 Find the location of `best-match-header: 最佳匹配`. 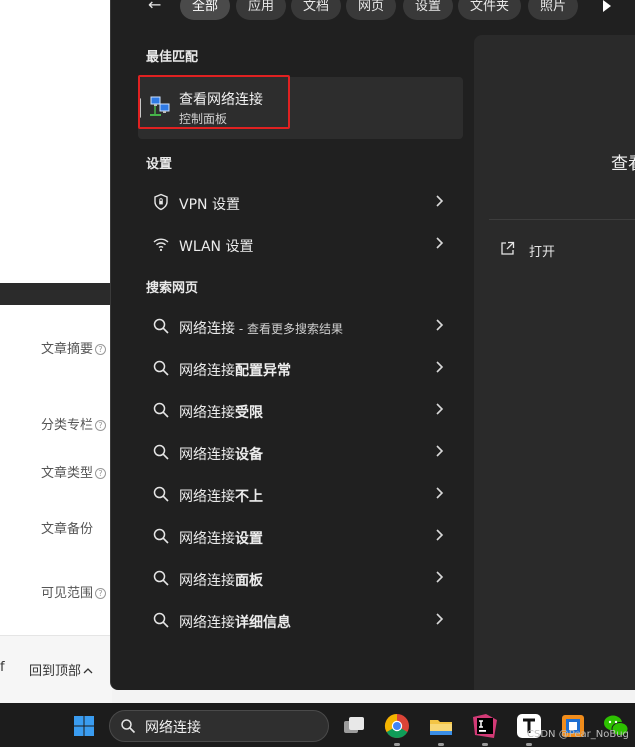

best-match-header: 最佳匹配 is located at coordinates (172, 57).